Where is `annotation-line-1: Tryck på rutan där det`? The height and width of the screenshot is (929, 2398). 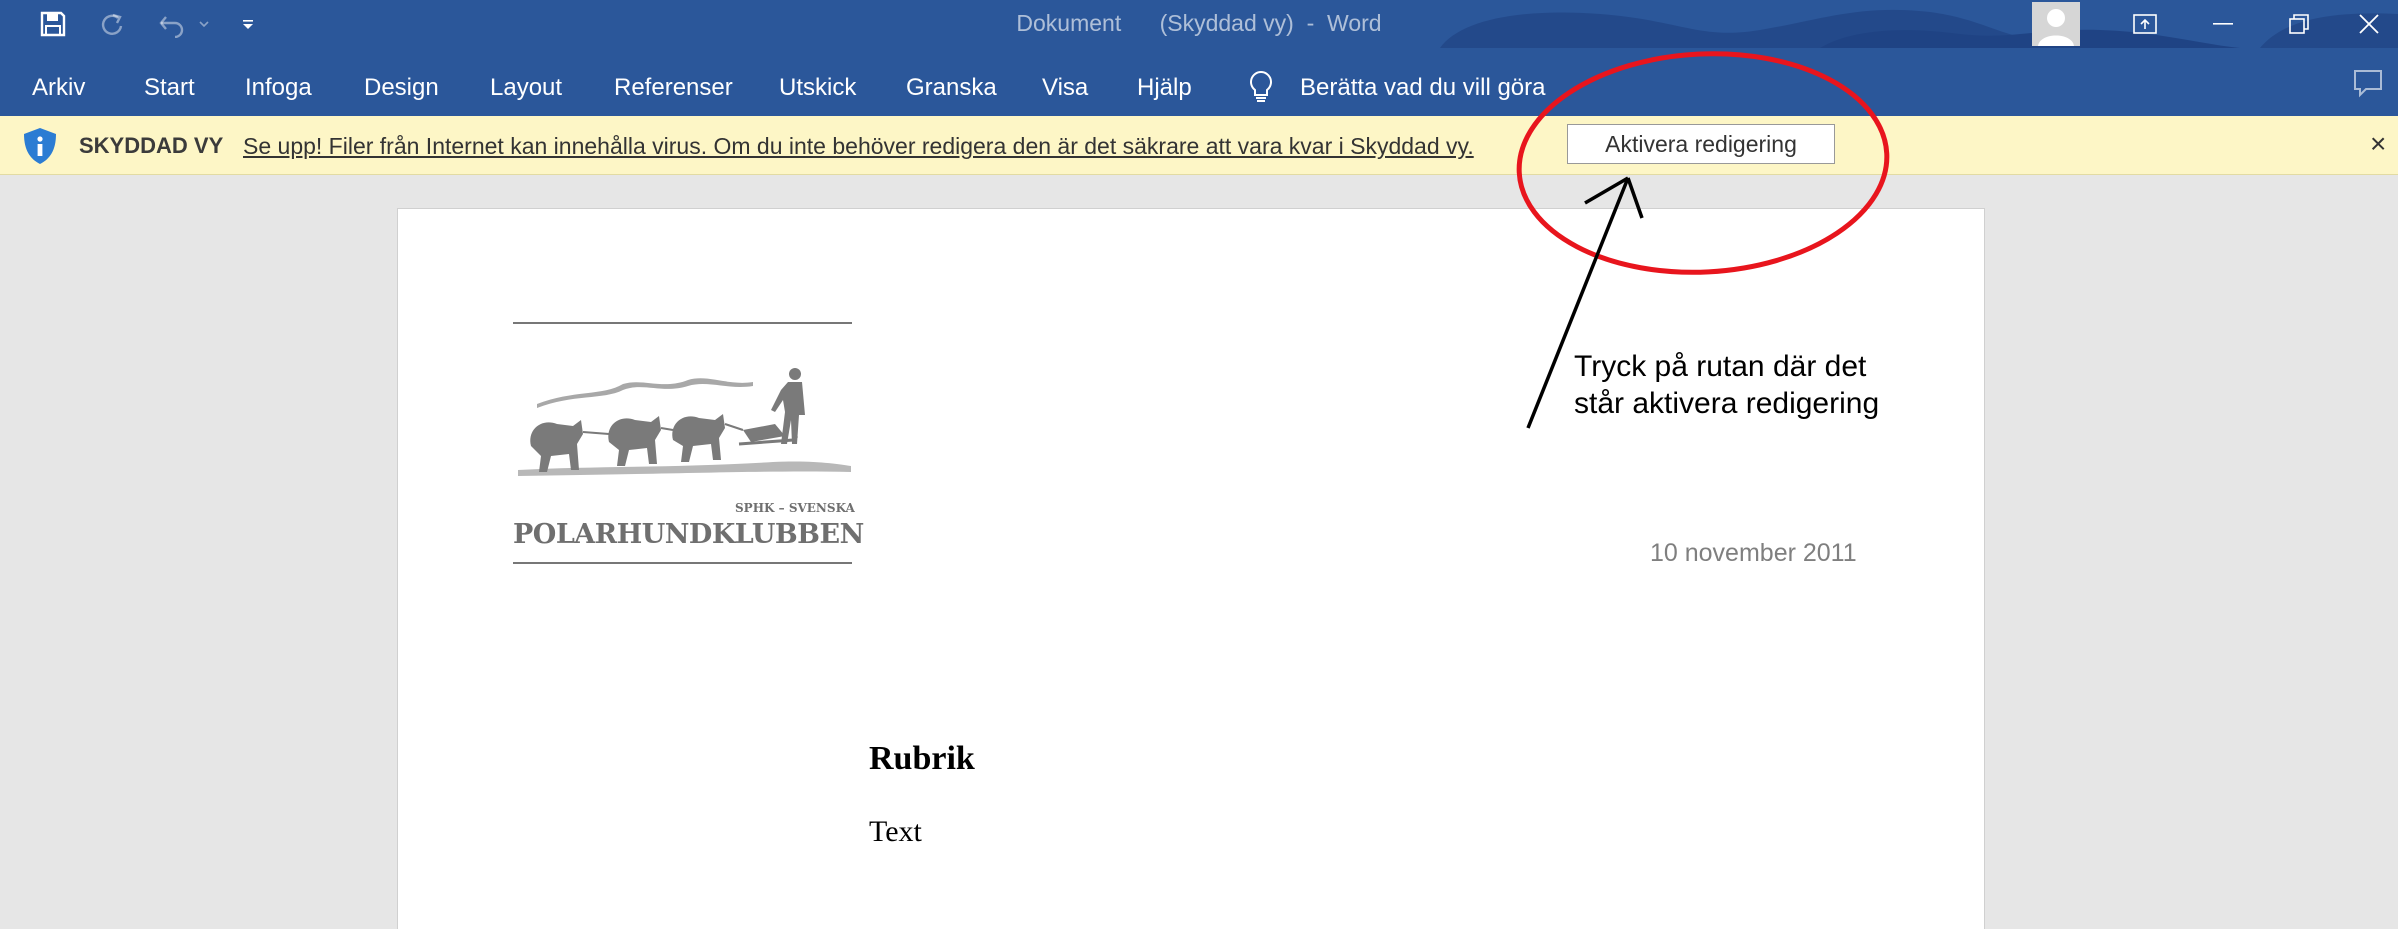
annotation-line-1: Tryck på rutan där det is located at coordinates (1720, 366).